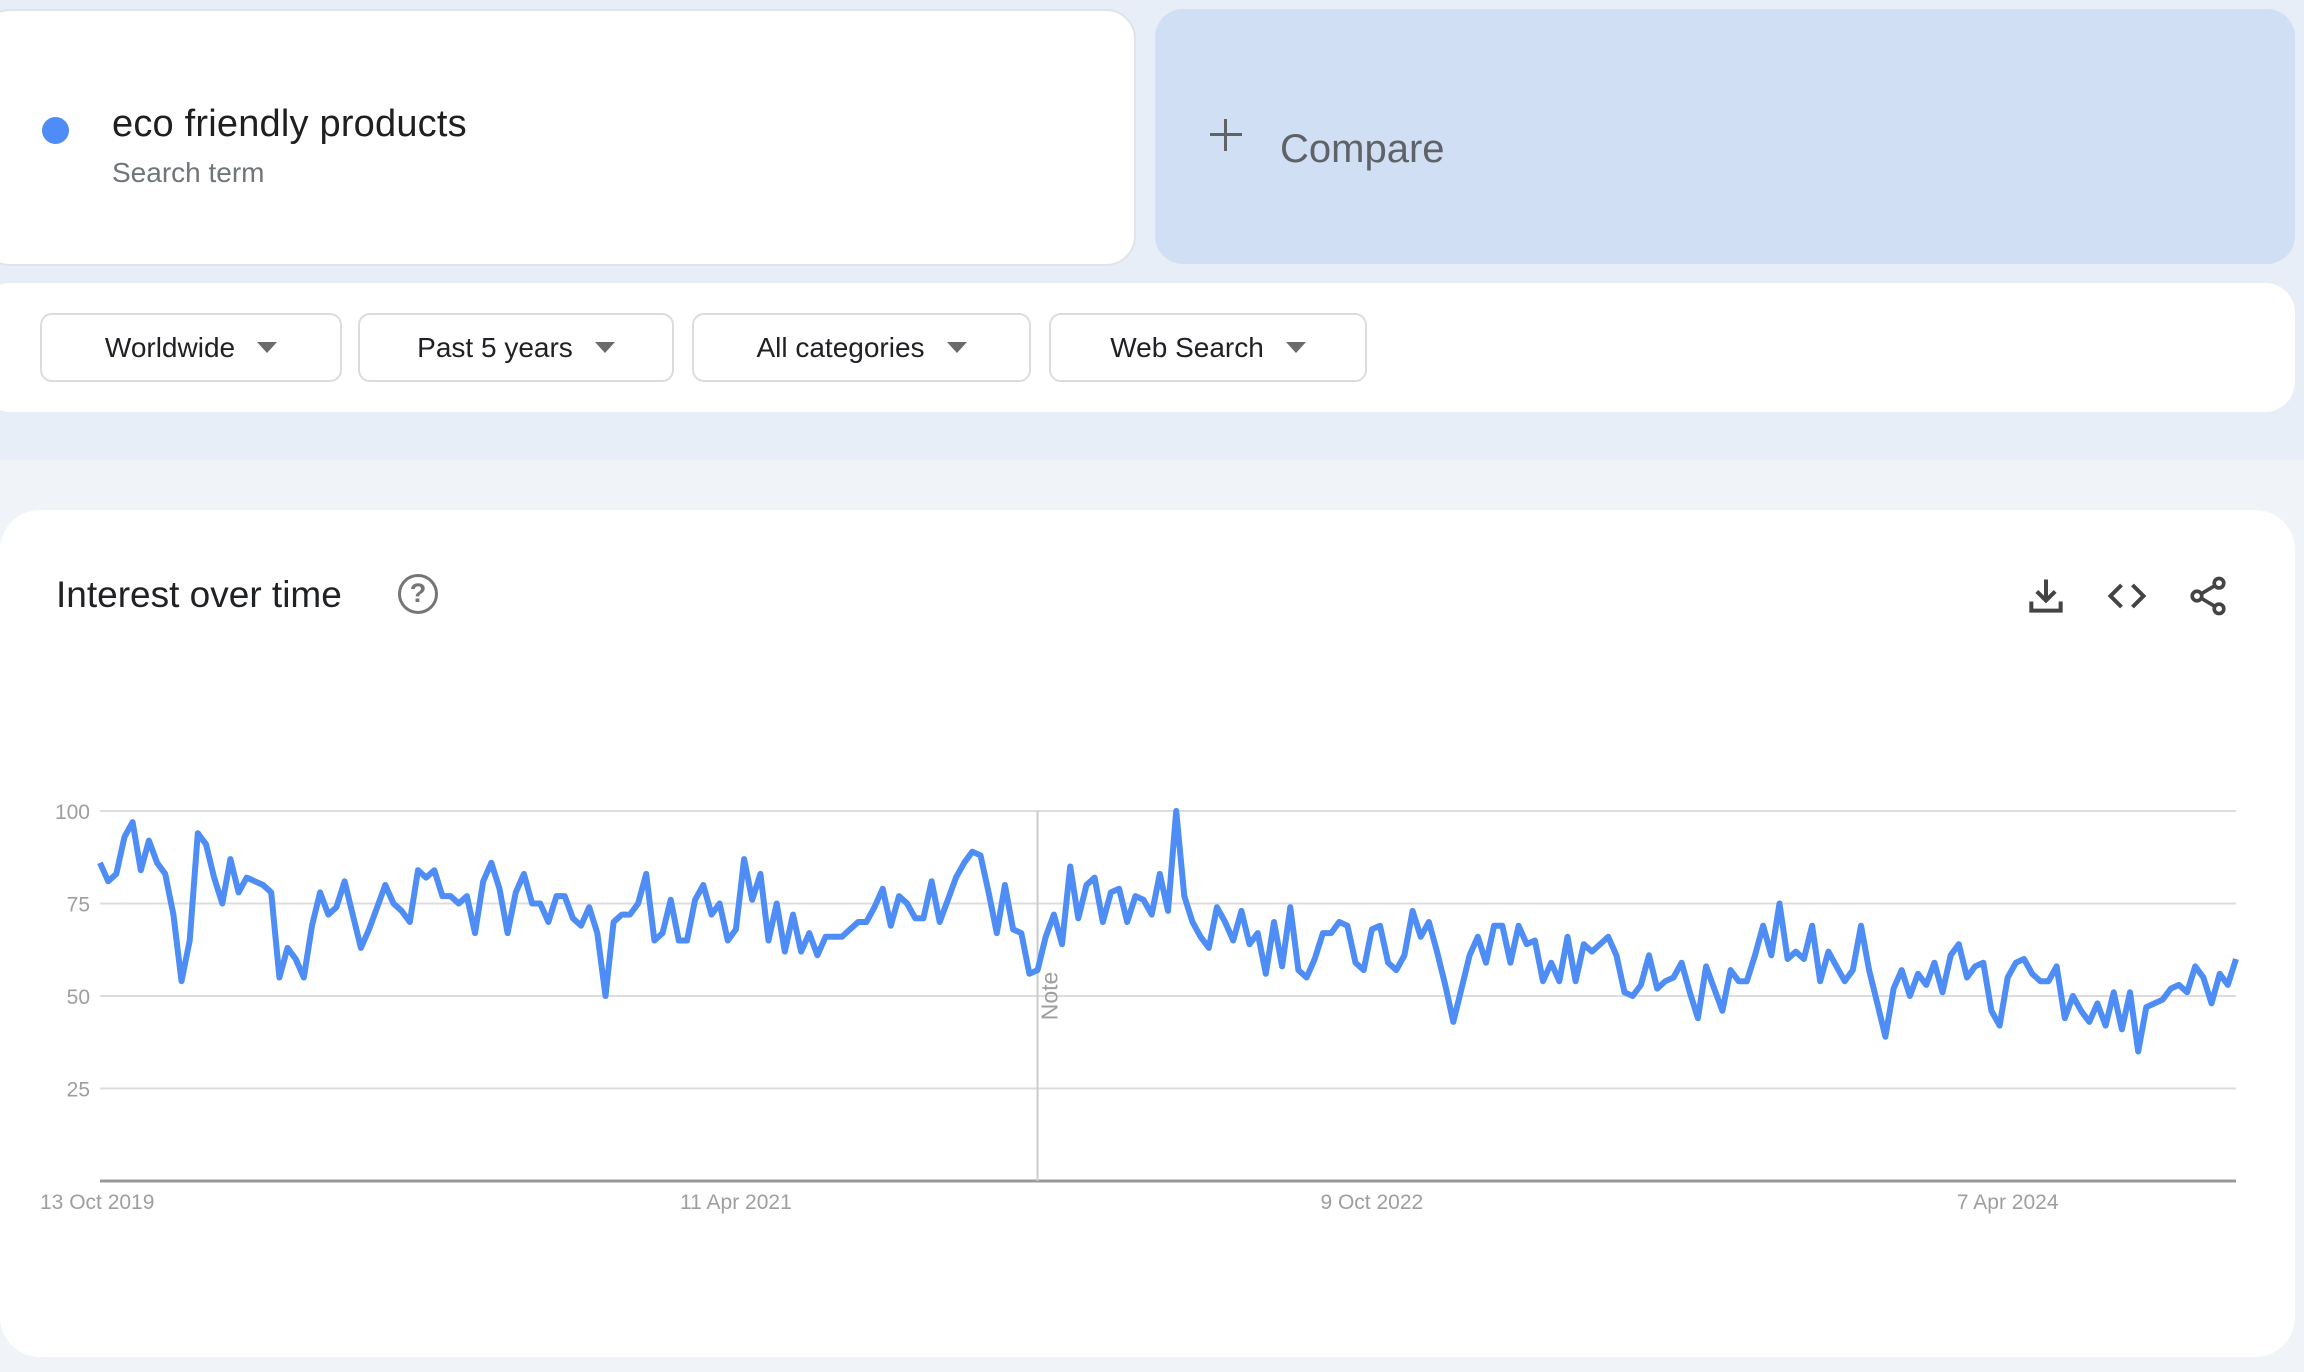 This screenshot has height=1372, width=2304. What do you see at coordinates (736, 1202) in the screenshot?
I see `x-tick-label: 11 Apr 2021` at bounding box center [736, 1202].